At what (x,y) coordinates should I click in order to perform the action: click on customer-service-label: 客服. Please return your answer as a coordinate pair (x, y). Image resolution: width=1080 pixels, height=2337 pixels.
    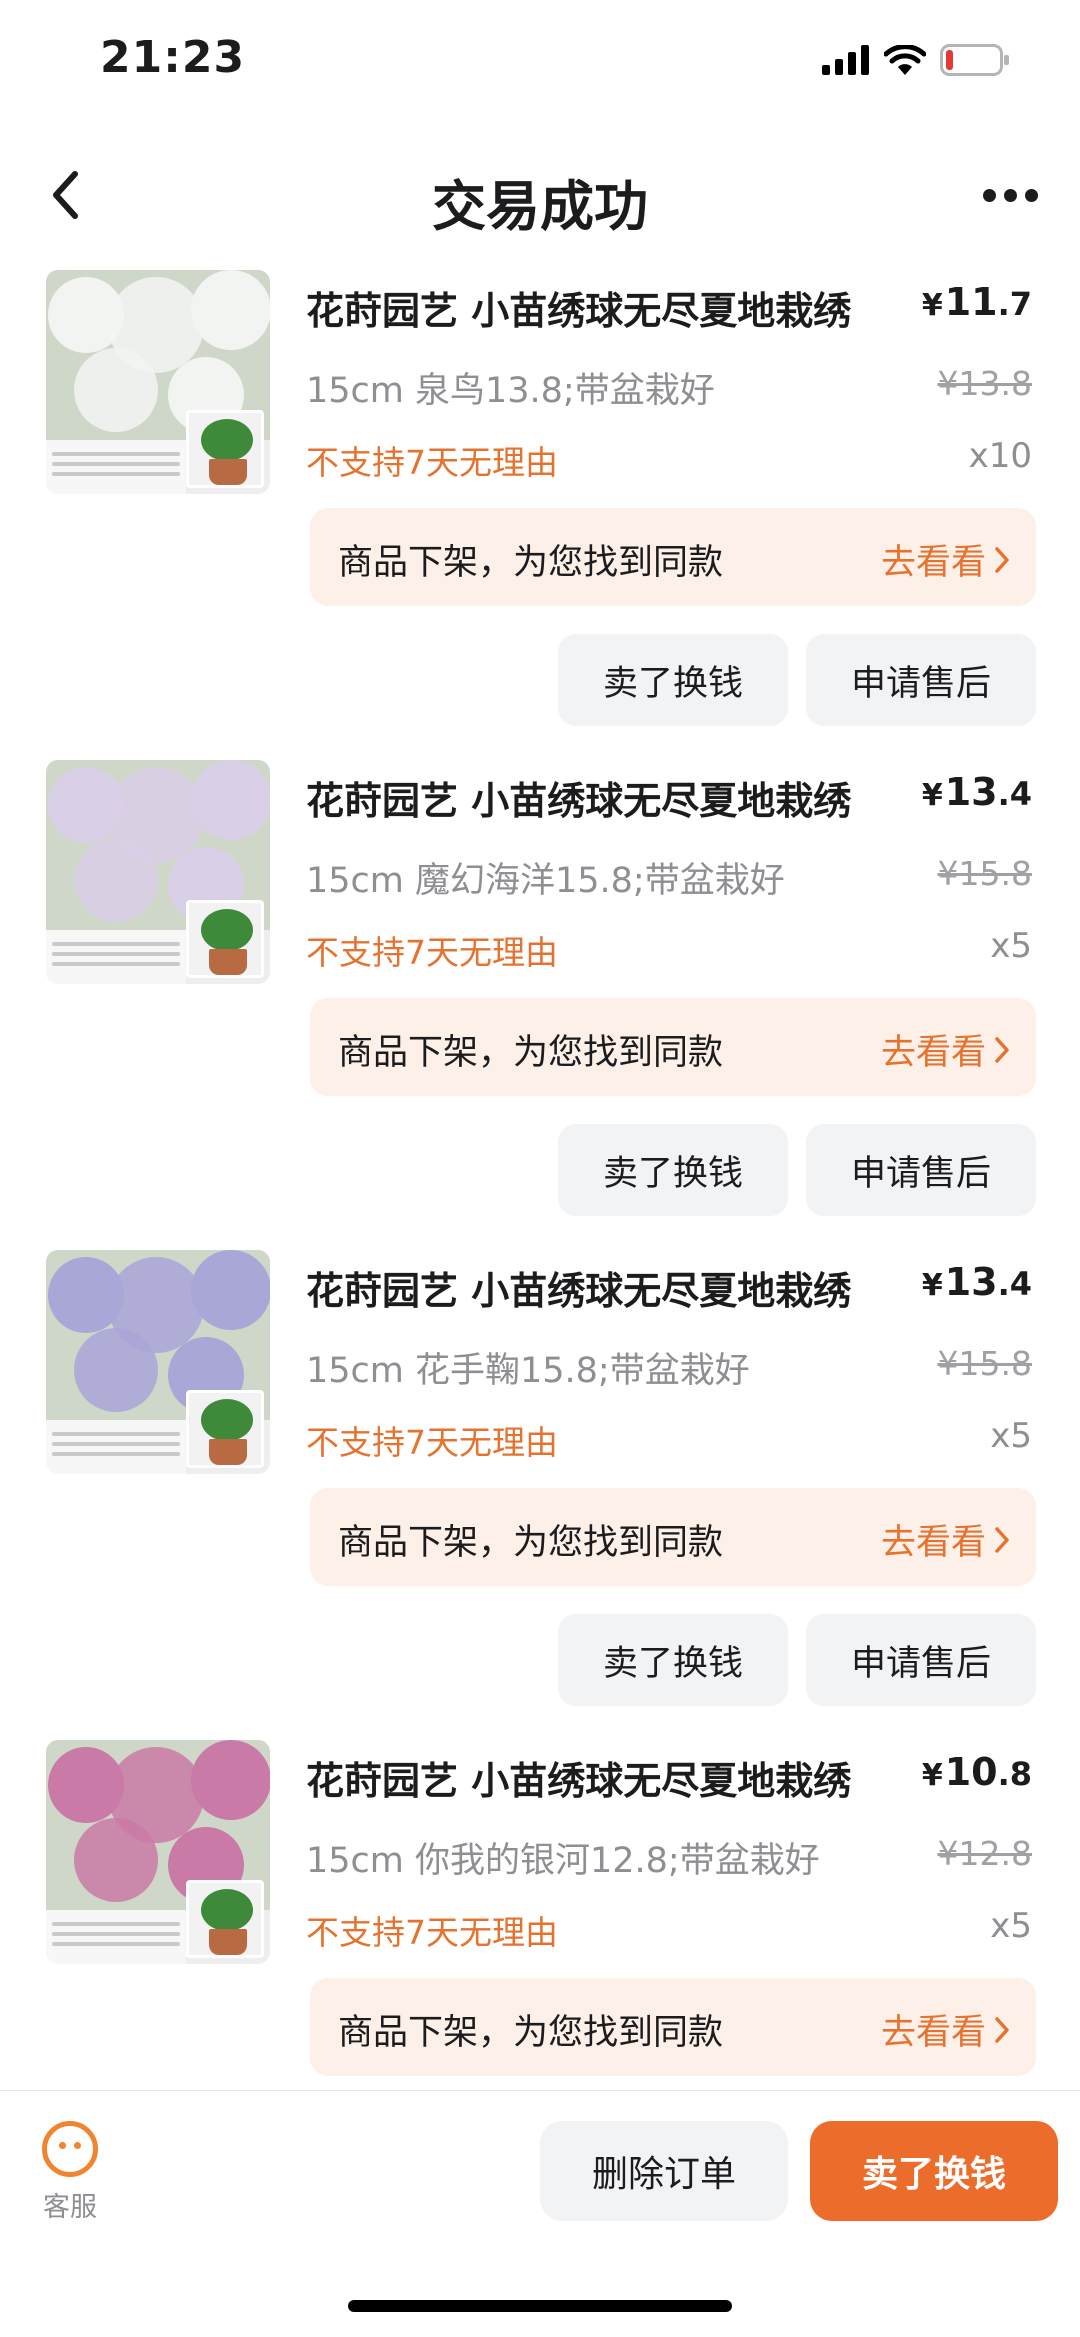
    Looking at the image, I should click on (70, 2207).